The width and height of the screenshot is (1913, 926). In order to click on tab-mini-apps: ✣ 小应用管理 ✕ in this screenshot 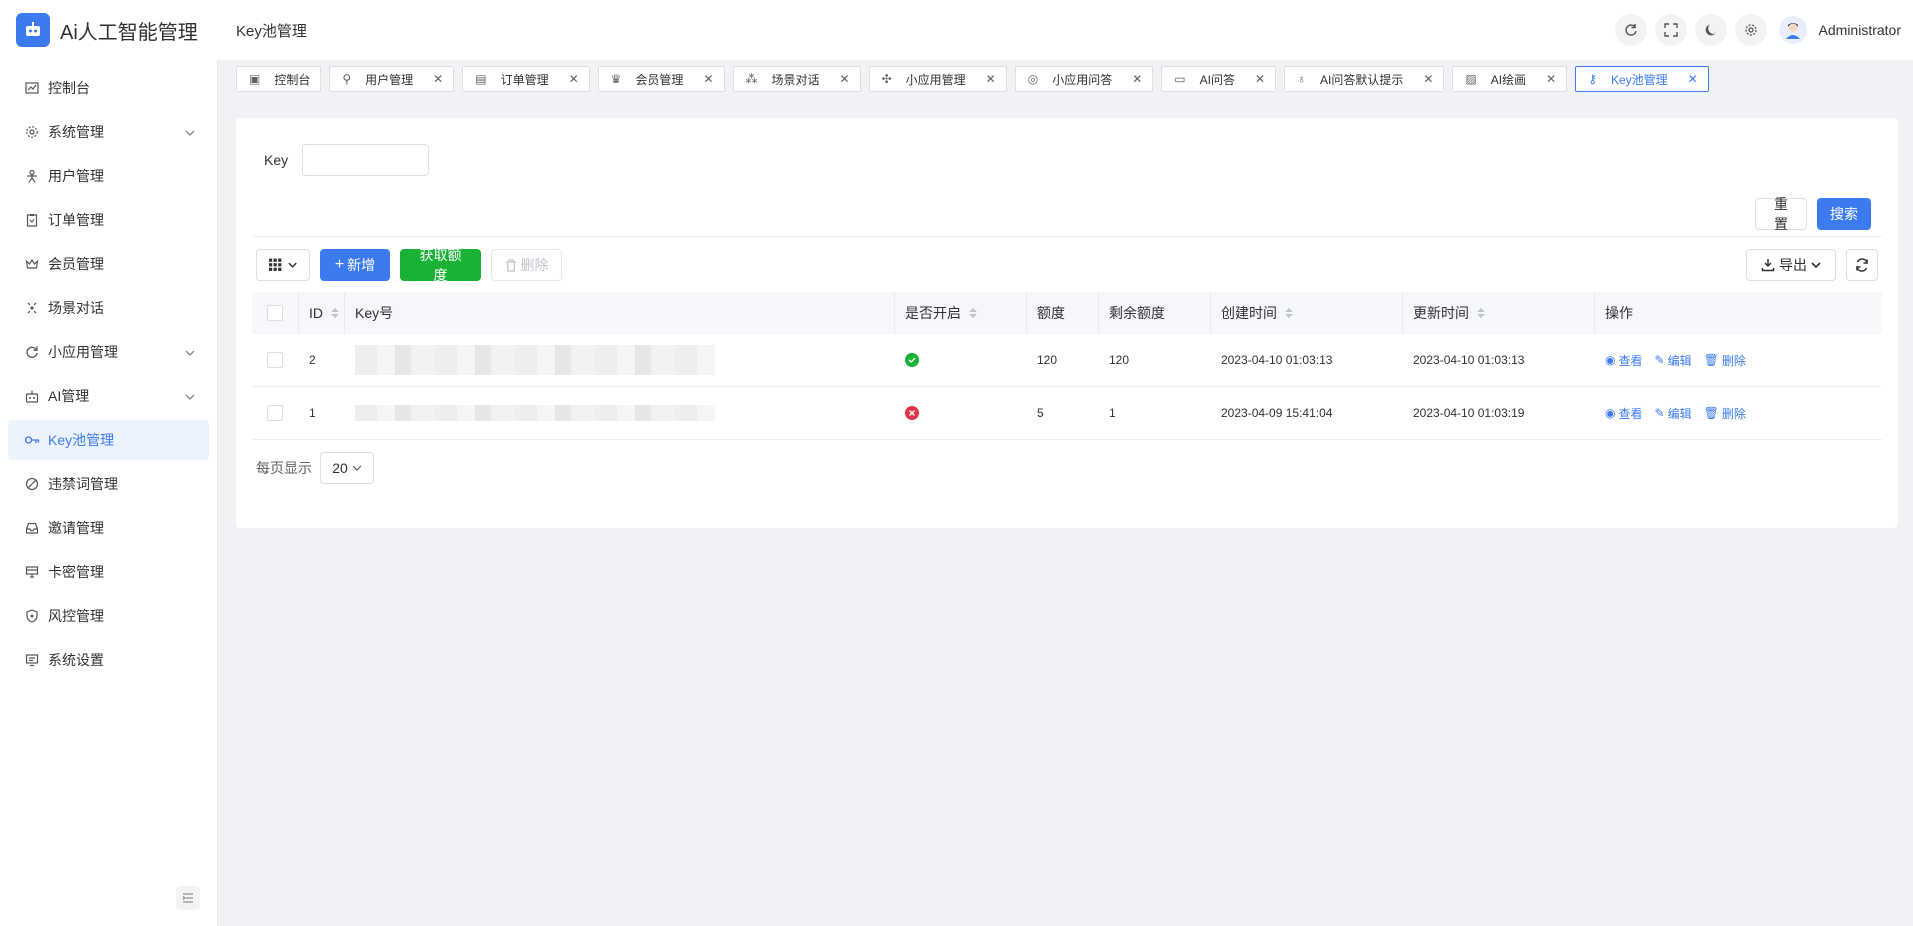, I will do `click(937, 79)`.